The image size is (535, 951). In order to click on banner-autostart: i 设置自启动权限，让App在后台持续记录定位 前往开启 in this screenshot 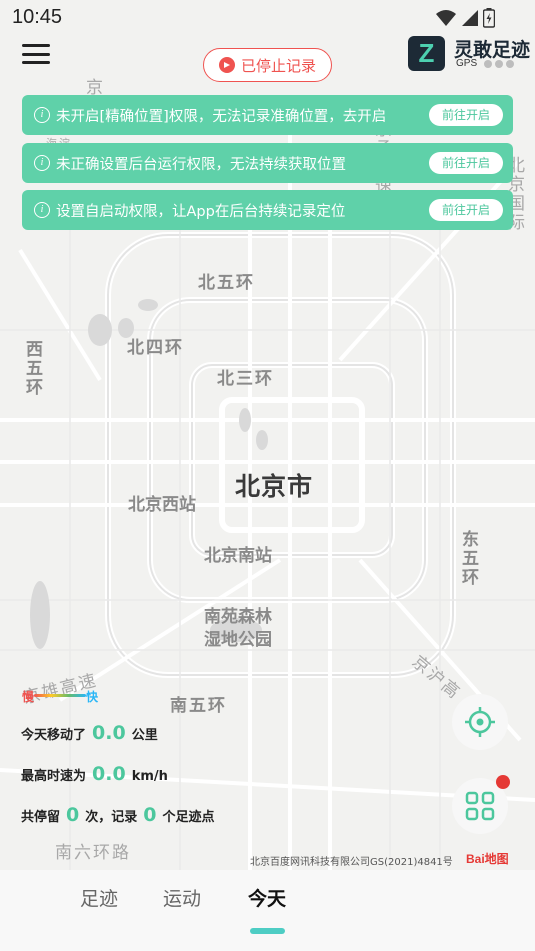, I will do `click(267, 210)`.